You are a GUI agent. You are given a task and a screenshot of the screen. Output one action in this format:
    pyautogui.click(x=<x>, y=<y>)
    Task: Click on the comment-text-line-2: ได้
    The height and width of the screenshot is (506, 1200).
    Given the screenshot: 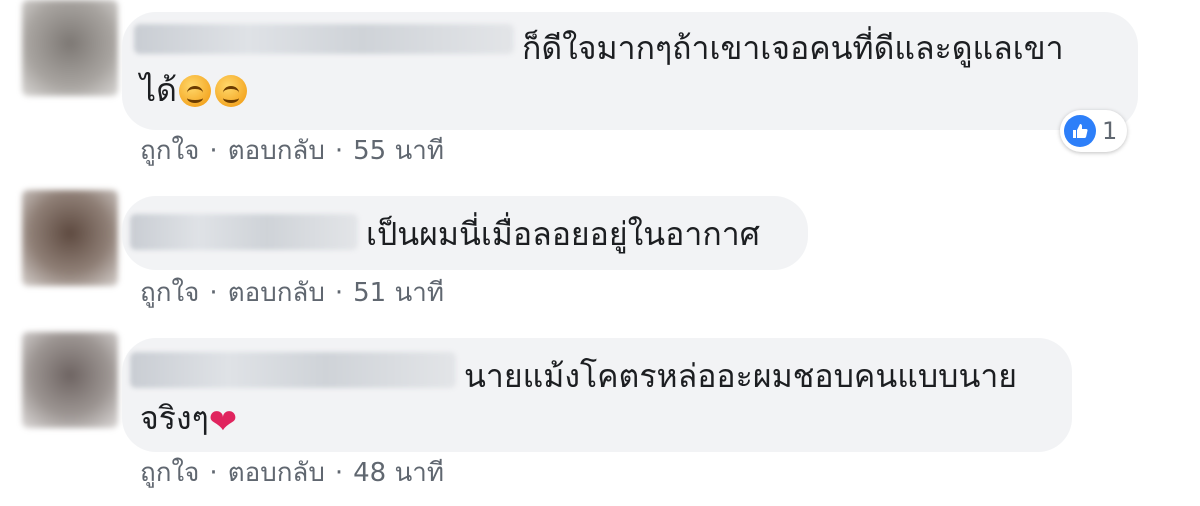 What is the action you would take?
    pyautogui.click(x=193, y=90)
    